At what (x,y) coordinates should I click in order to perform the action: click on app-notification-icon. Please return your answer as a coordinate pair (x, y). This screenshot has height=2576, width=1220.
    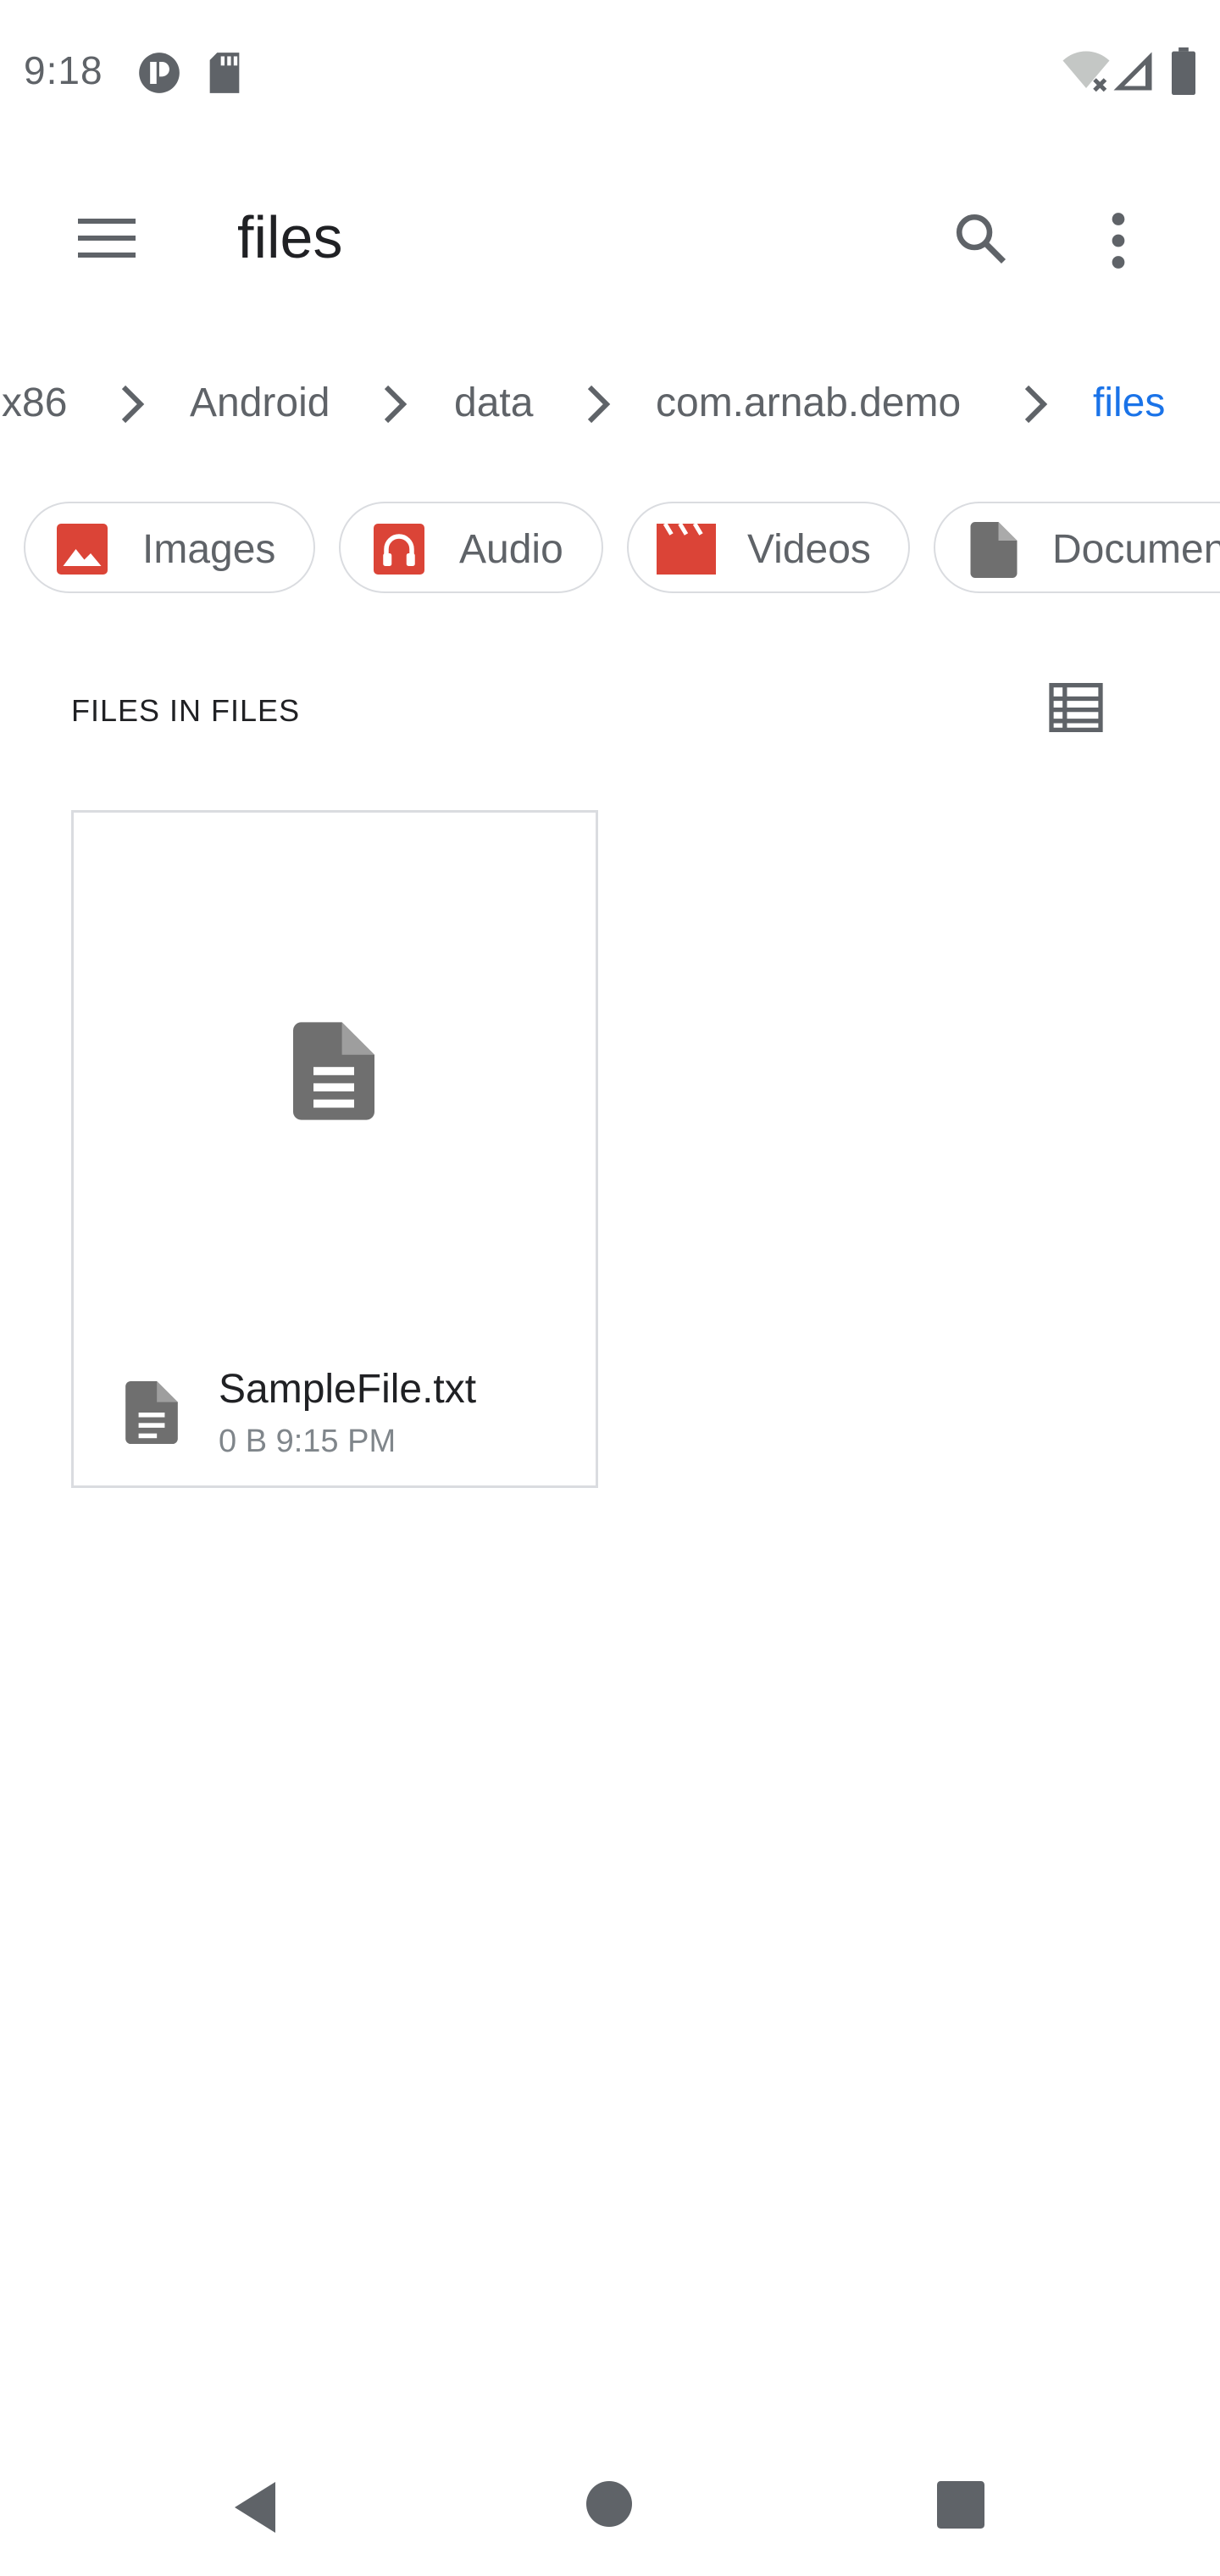
    Looking at the image, I should click on (159, 73).